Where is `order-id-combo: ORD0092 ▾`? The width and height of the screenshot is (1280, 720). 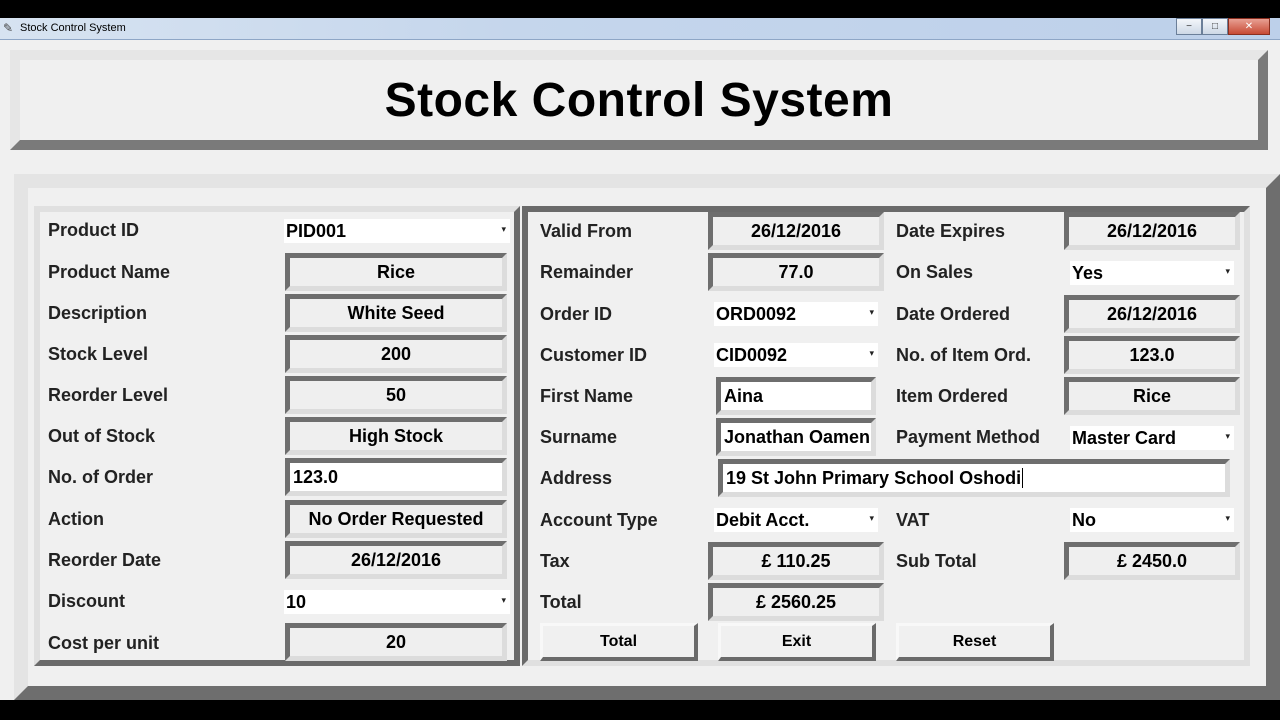
order-id-combo: ORD0092 ▾ is located at coordinates (796, 314).